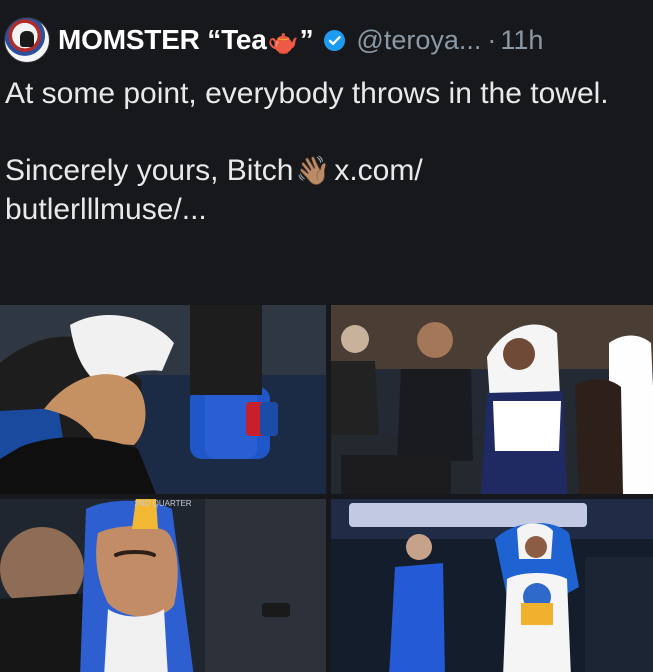 The width and height of the screenshot is (653, 672). What do you see at coordinates (313, 170) in the screenshot?
I see `waving-hand-icon: 👋🏽` at bounding box center [313, 170].